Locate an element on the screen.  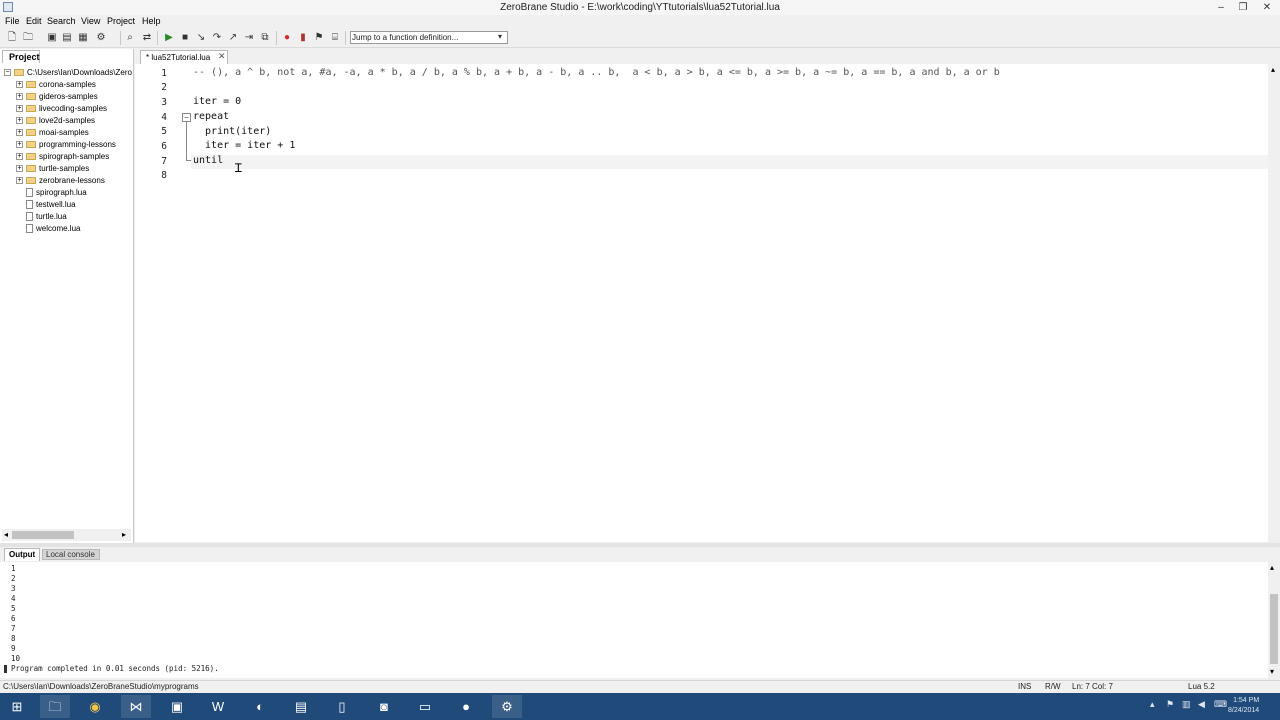
line-number: 3 is located at coordinates (164, 102).